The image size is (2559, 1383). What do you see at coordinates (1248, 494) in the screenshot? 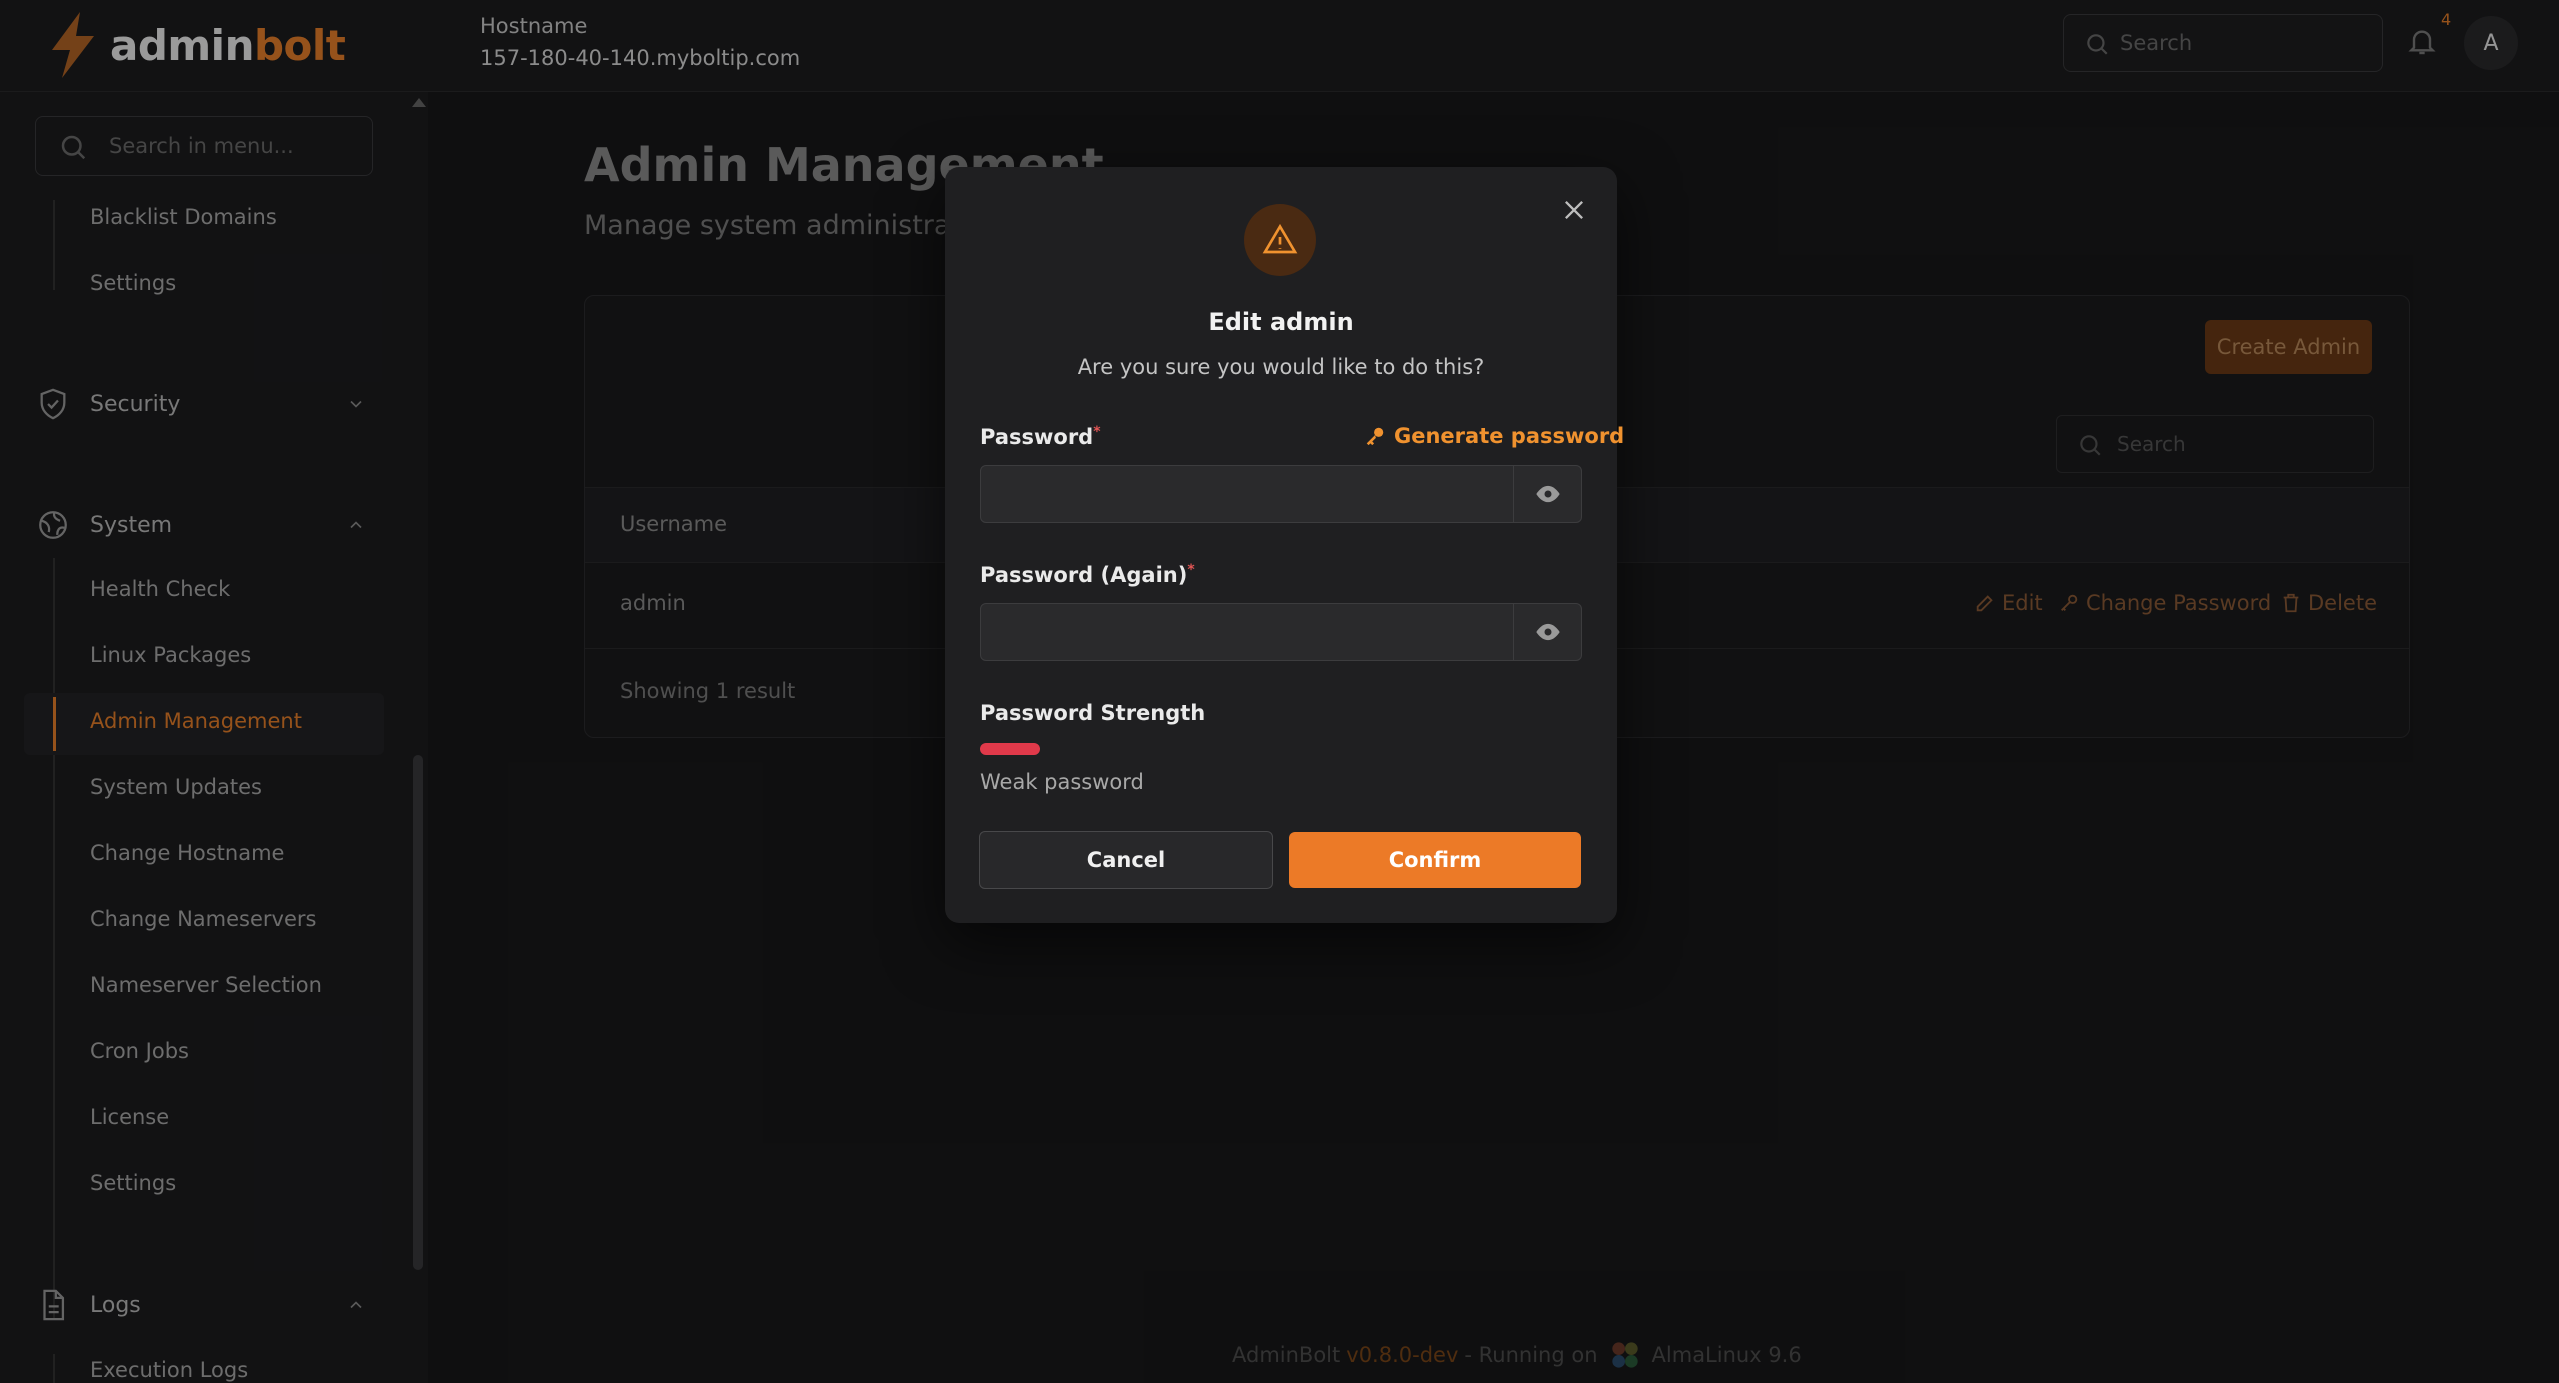
I see `password-input` at bounding box center [1248, 494].